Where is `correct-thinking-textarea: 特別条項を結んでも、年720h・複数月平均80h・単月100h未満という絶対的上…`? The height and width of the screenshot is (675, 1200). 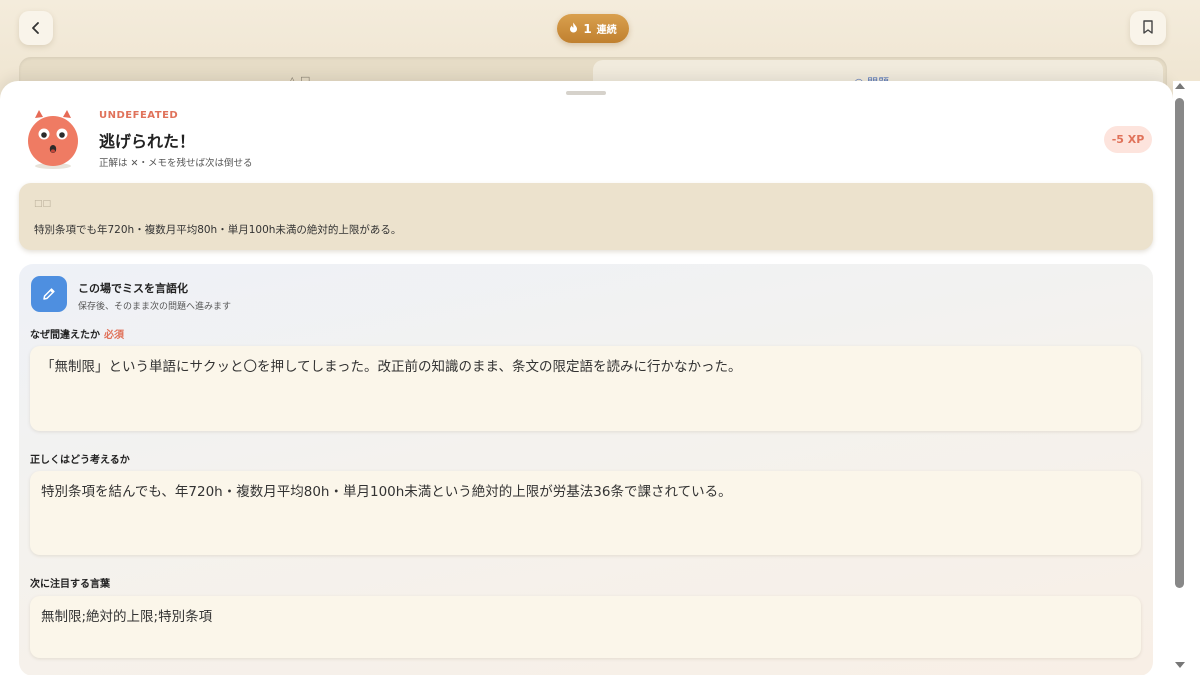 correct-thinking-textarea: 特別条項を結んでも、年720h・複数月平均80h・単月100h未満という絶対的上… is located at coordinates (585, 513).